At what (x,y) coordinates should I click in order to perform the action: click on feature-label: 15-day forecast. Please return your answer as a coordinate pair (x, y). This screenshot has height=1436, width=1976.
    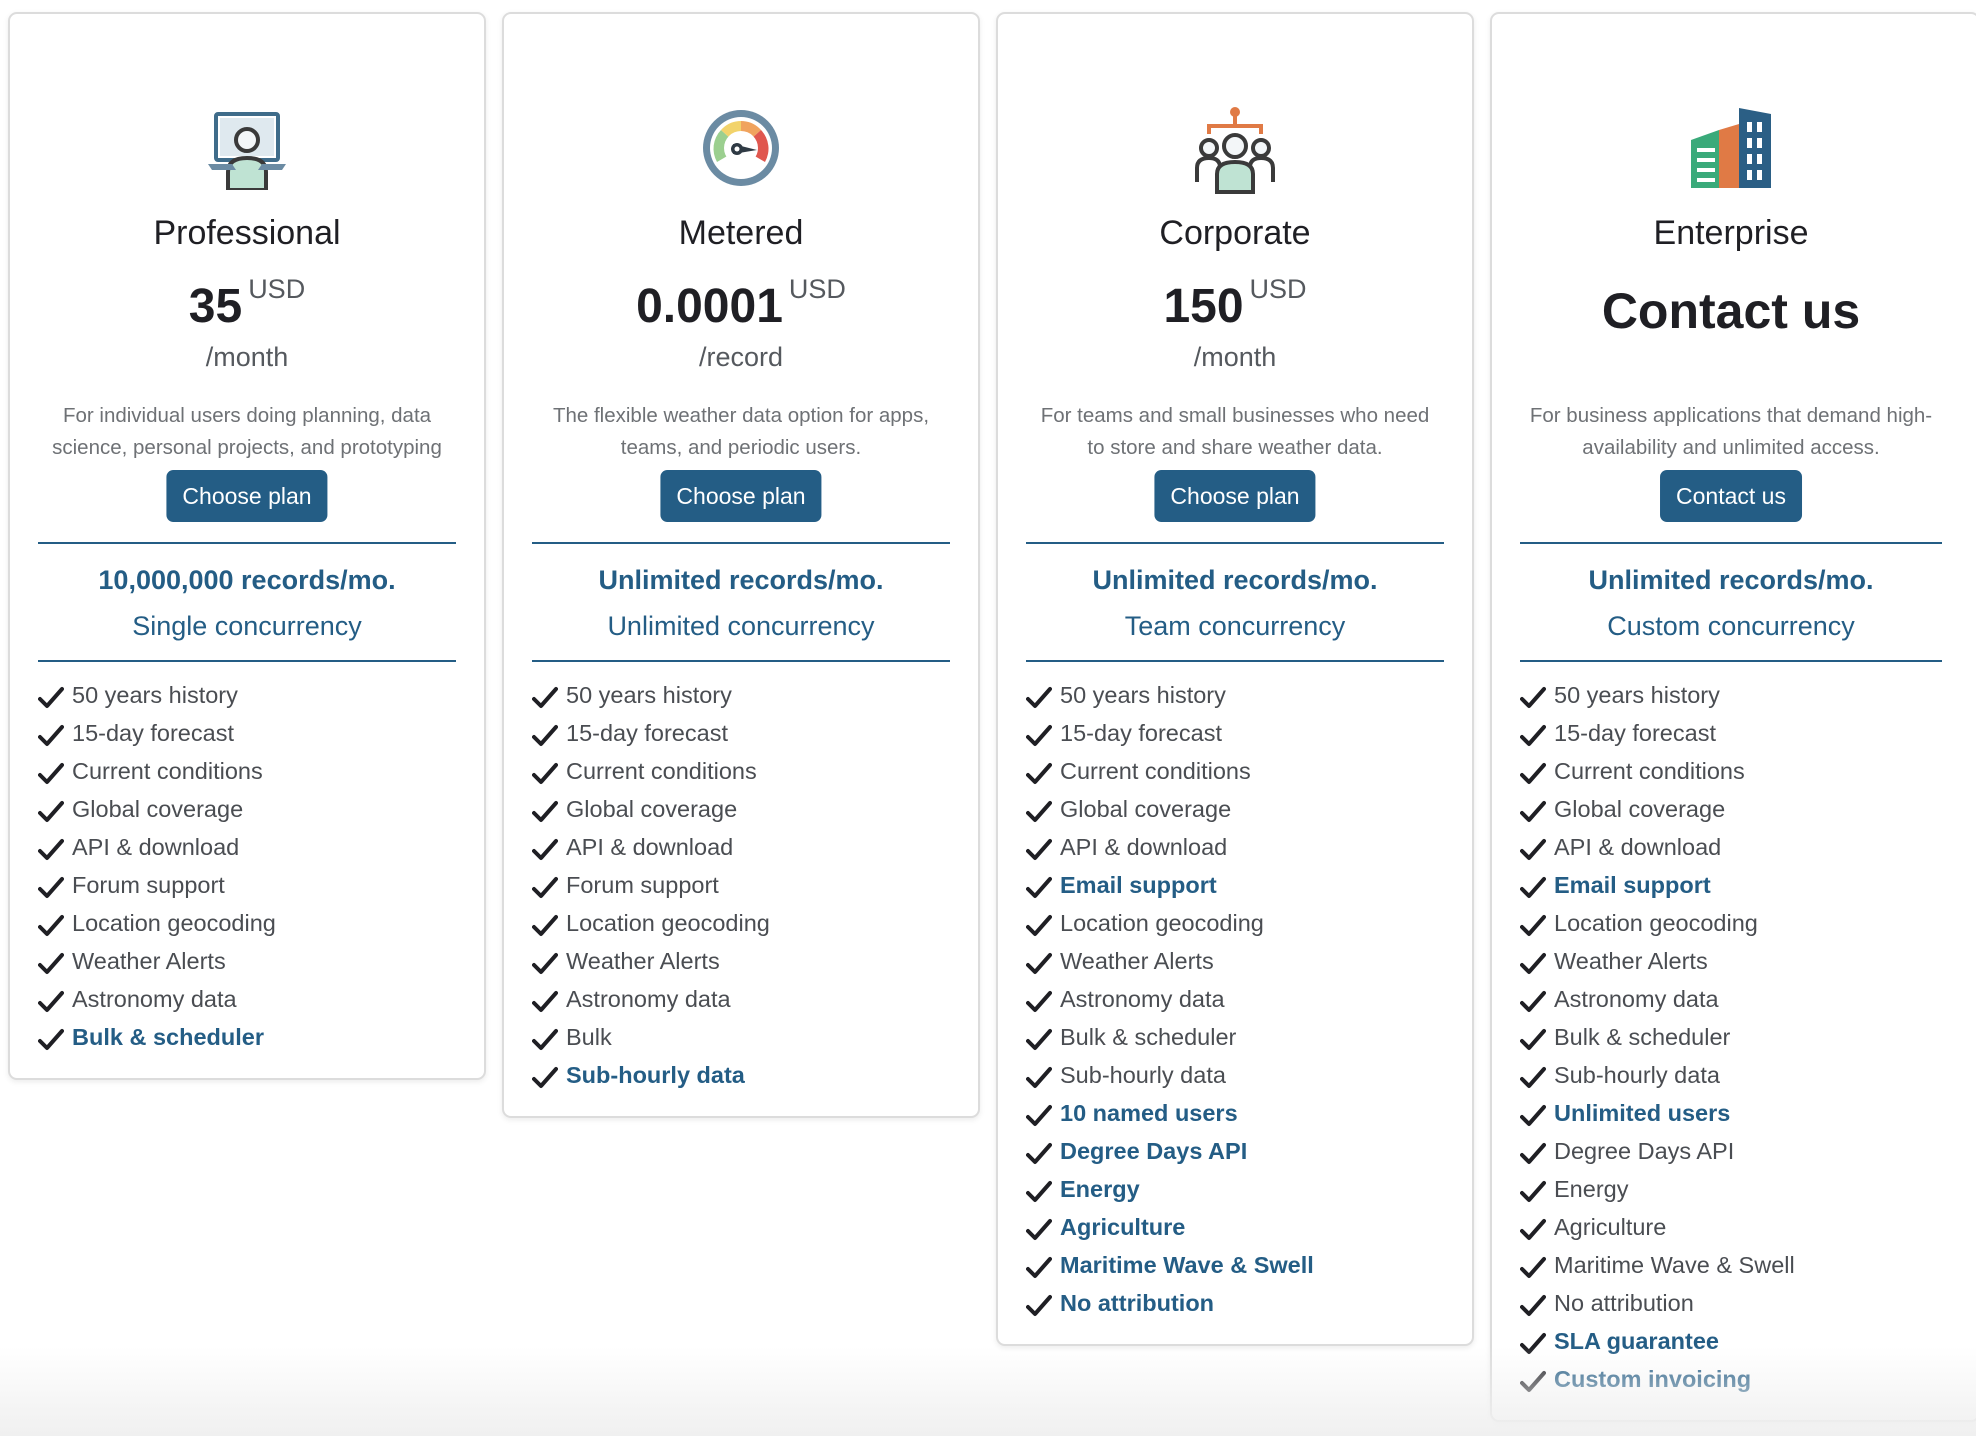
    Looking at the image, I should click on (1141, 733).